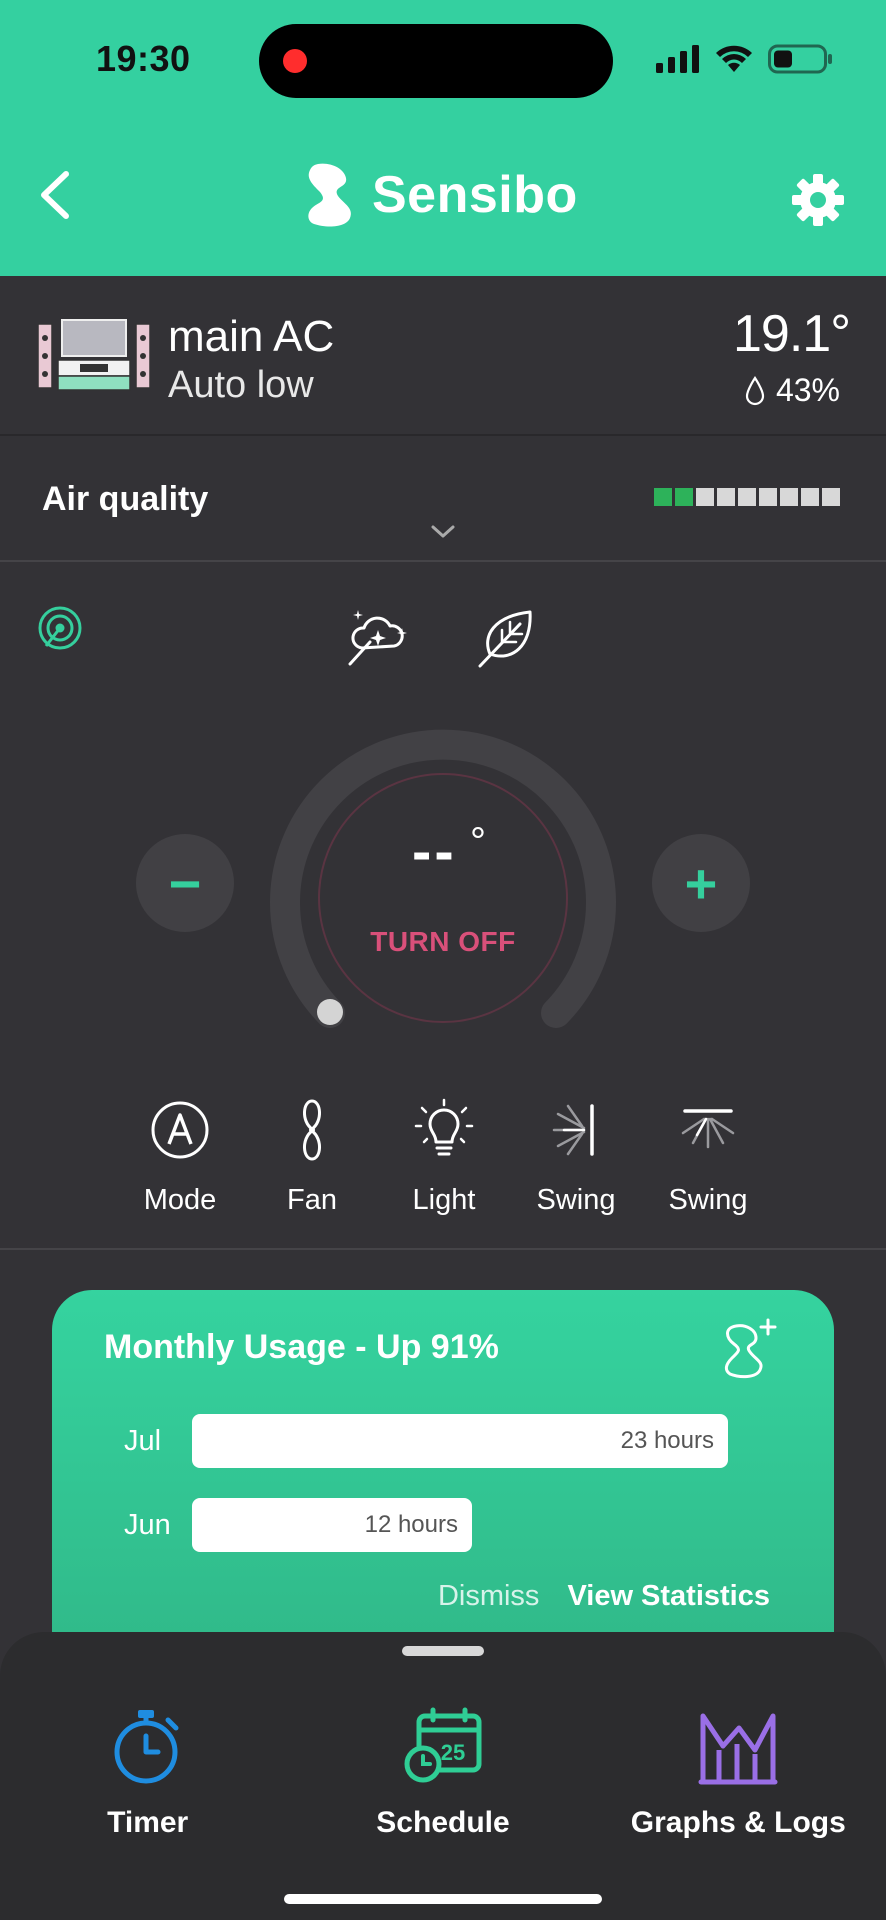 Image resolution: width=886 pixels, height=1920 pixels. Describe the element at coordinates (800, 59) in the screenshot. I see `battery-icon` at that location.